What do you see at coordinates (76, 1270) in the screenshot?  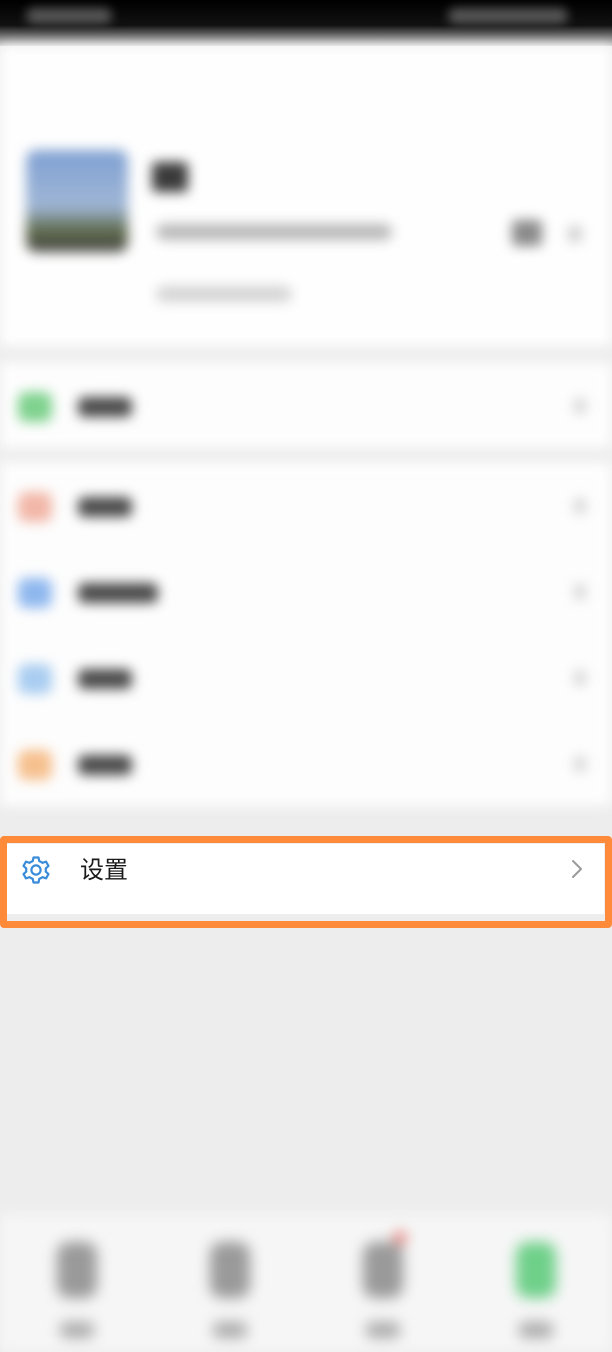 I see `chat-icon` at bounding box center [76, 1270].